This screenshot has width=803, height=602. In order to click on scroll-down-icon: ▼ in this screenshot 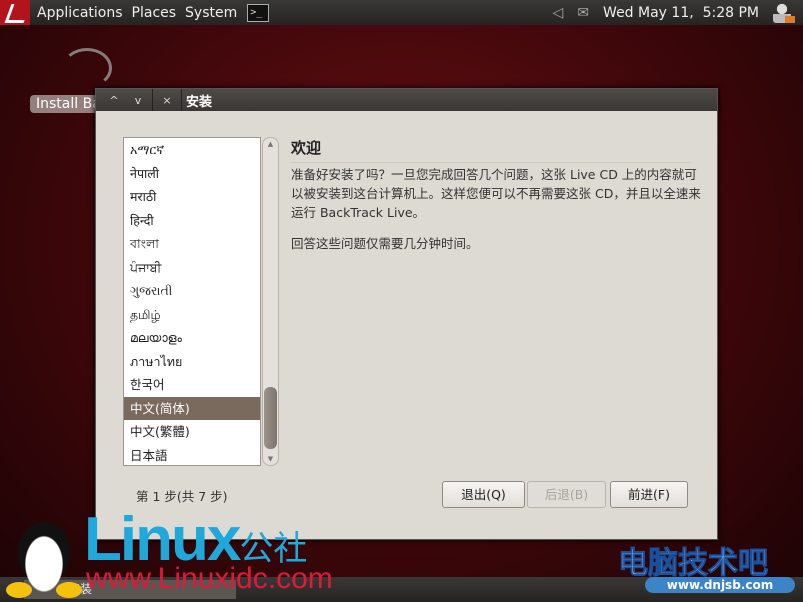, I will do `click(270, 459)`.